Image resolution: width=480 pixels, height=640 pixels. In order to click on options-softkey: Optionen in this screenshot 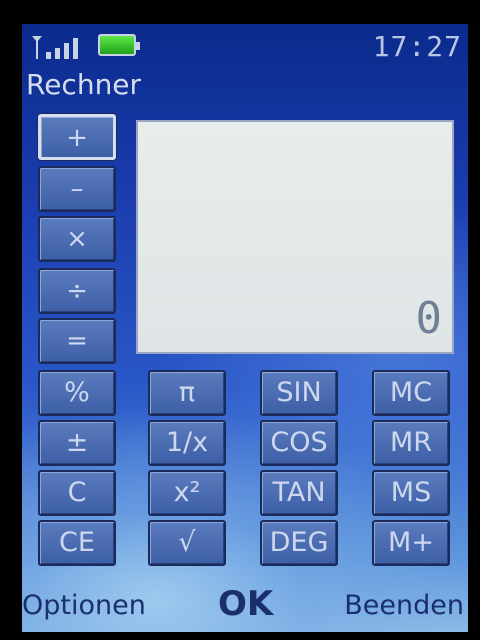, I will do `click(84, 605)`.